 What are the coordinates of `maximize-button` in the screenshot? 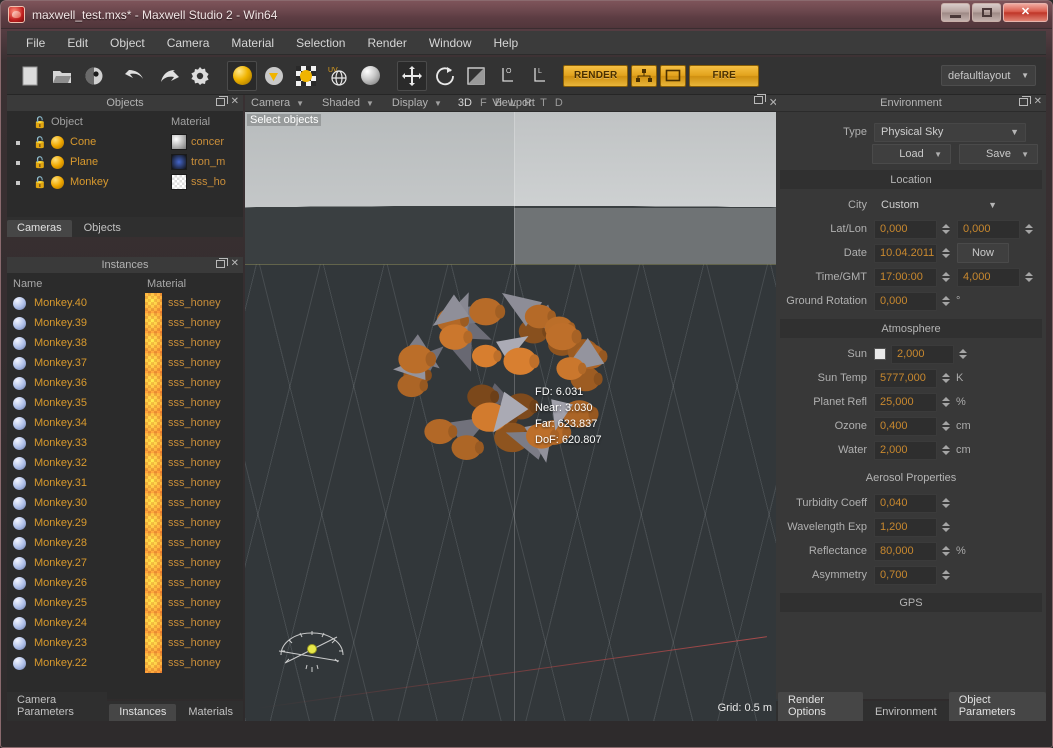 It's located at (986, 12).